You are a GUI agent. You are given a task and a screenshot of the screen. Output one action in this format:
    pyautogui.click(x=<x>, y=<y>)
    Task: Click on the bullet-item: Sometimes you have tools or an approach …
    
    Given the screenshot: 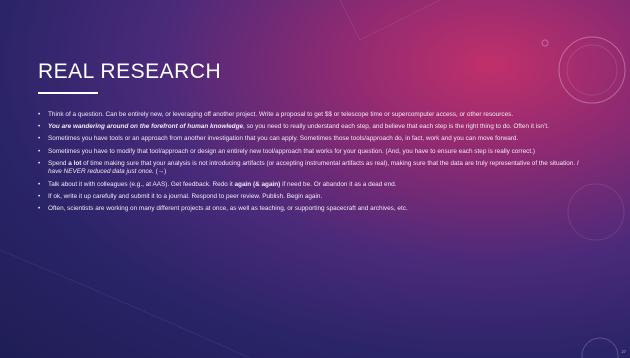 What is the action you would take?
    pyautogui.click(x=312, y=139)
    